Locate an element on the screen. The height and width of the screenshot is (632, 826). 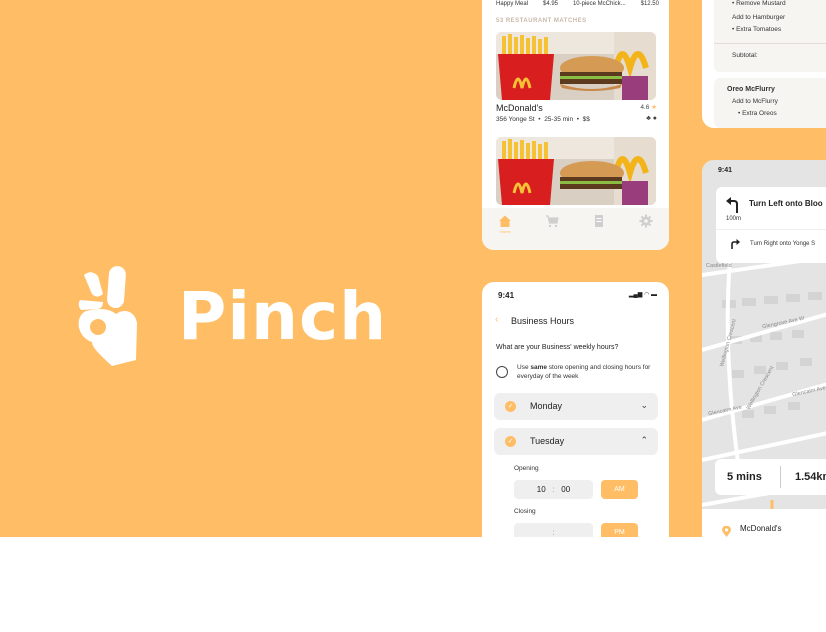
restaurant-address: 356 Yonge St is located at coordinates (515, 119).